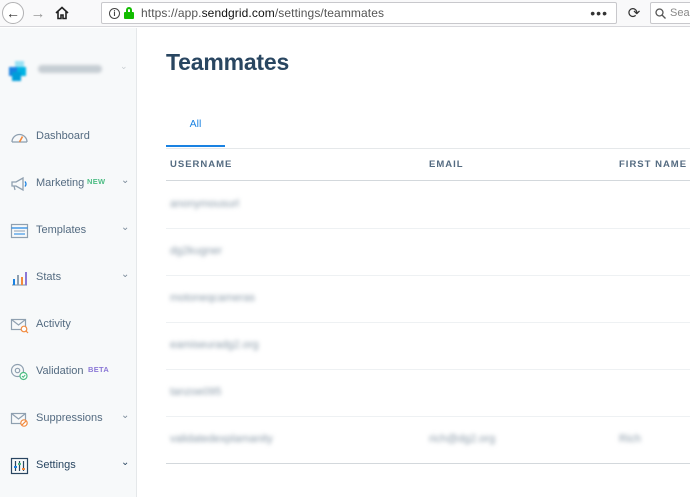  Describe the element at coordinates (38, 13) in the screenshot. I see `forward-arrow-icon: →` at that location.